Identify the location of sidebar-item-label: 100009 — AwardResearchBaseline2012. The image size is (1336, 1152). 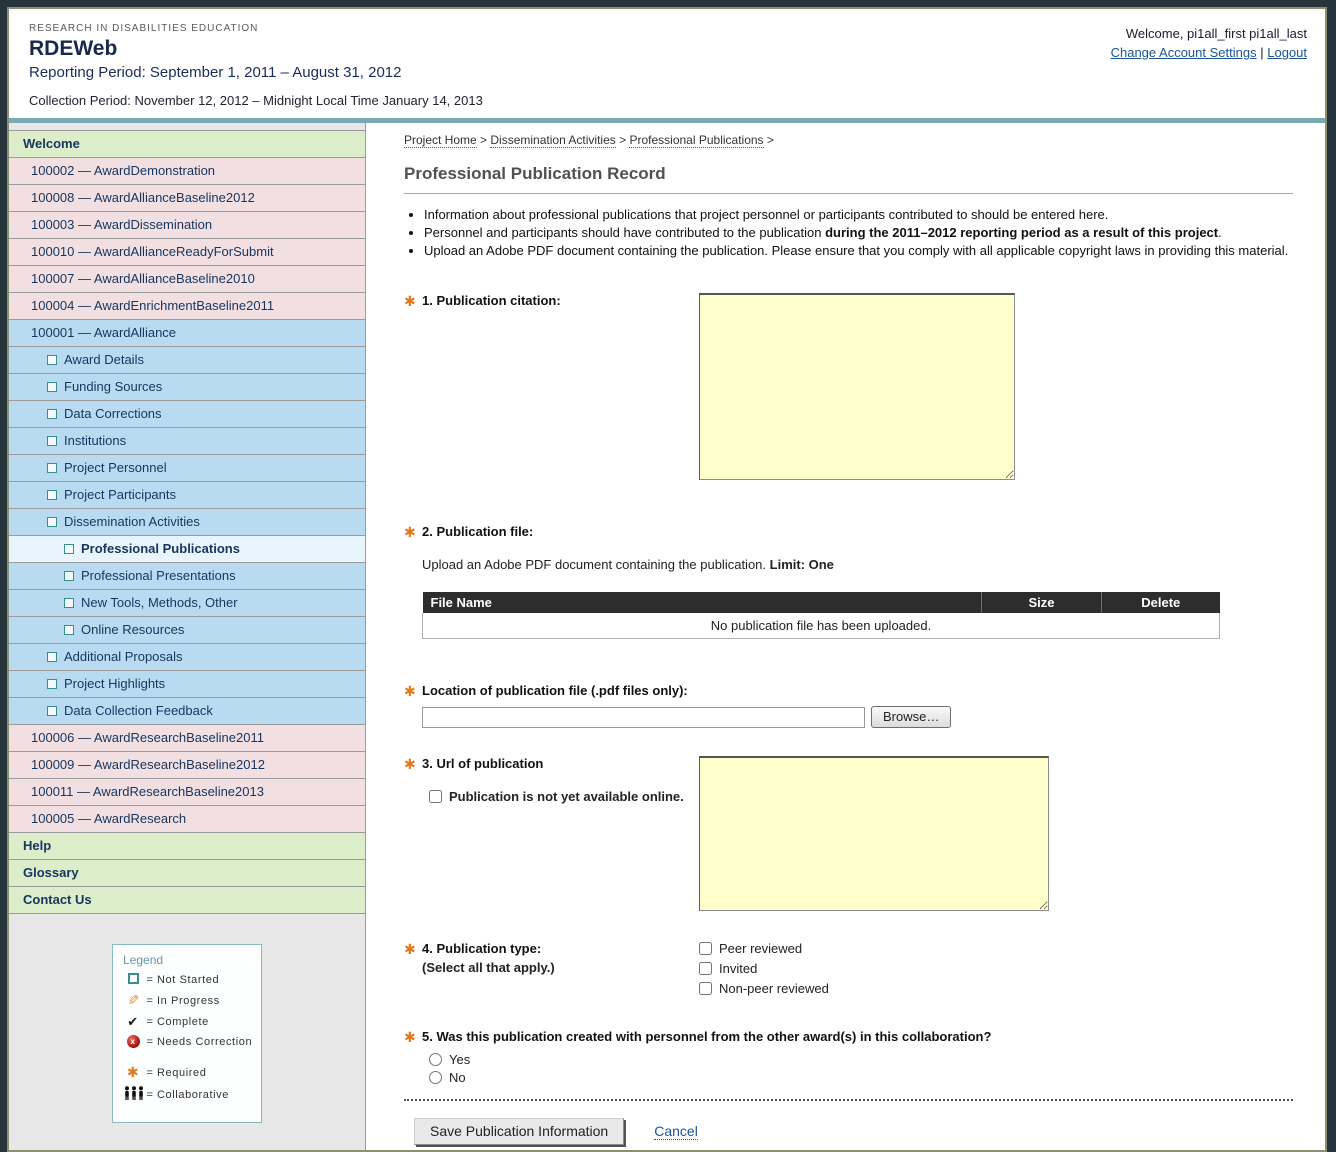
(148, 764).